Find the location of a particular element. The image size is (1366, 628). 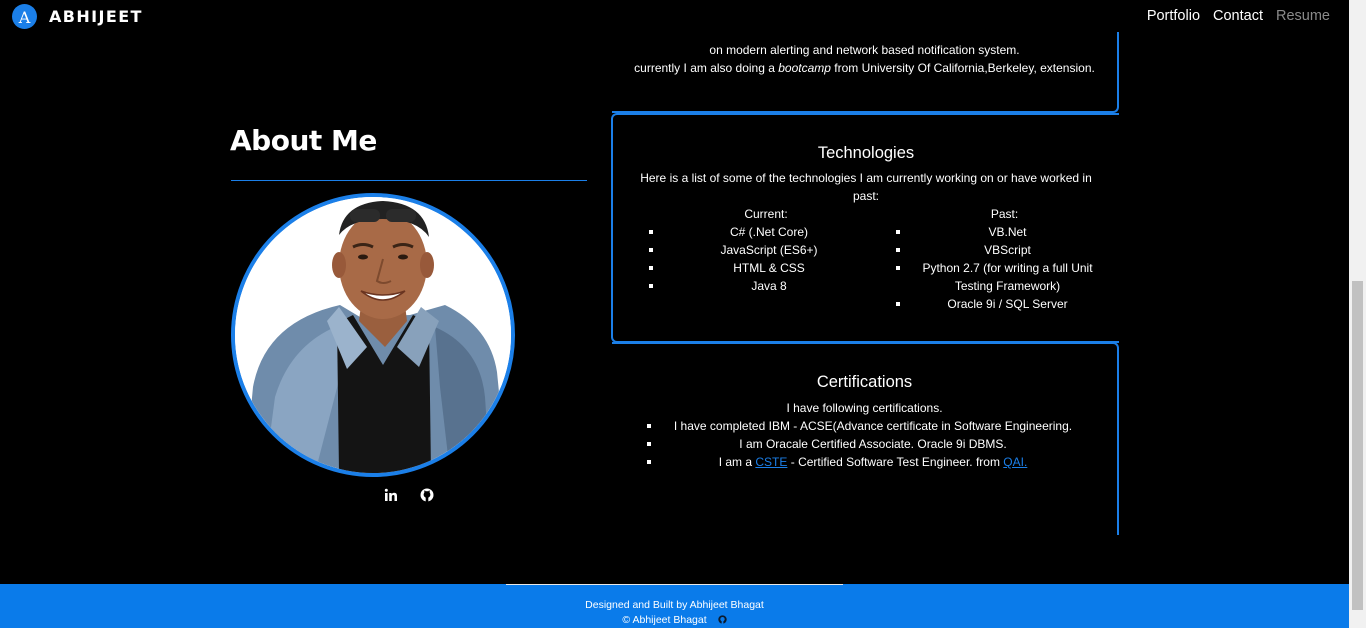

brand-logo-letter: A is located at coordinates (24, 17).